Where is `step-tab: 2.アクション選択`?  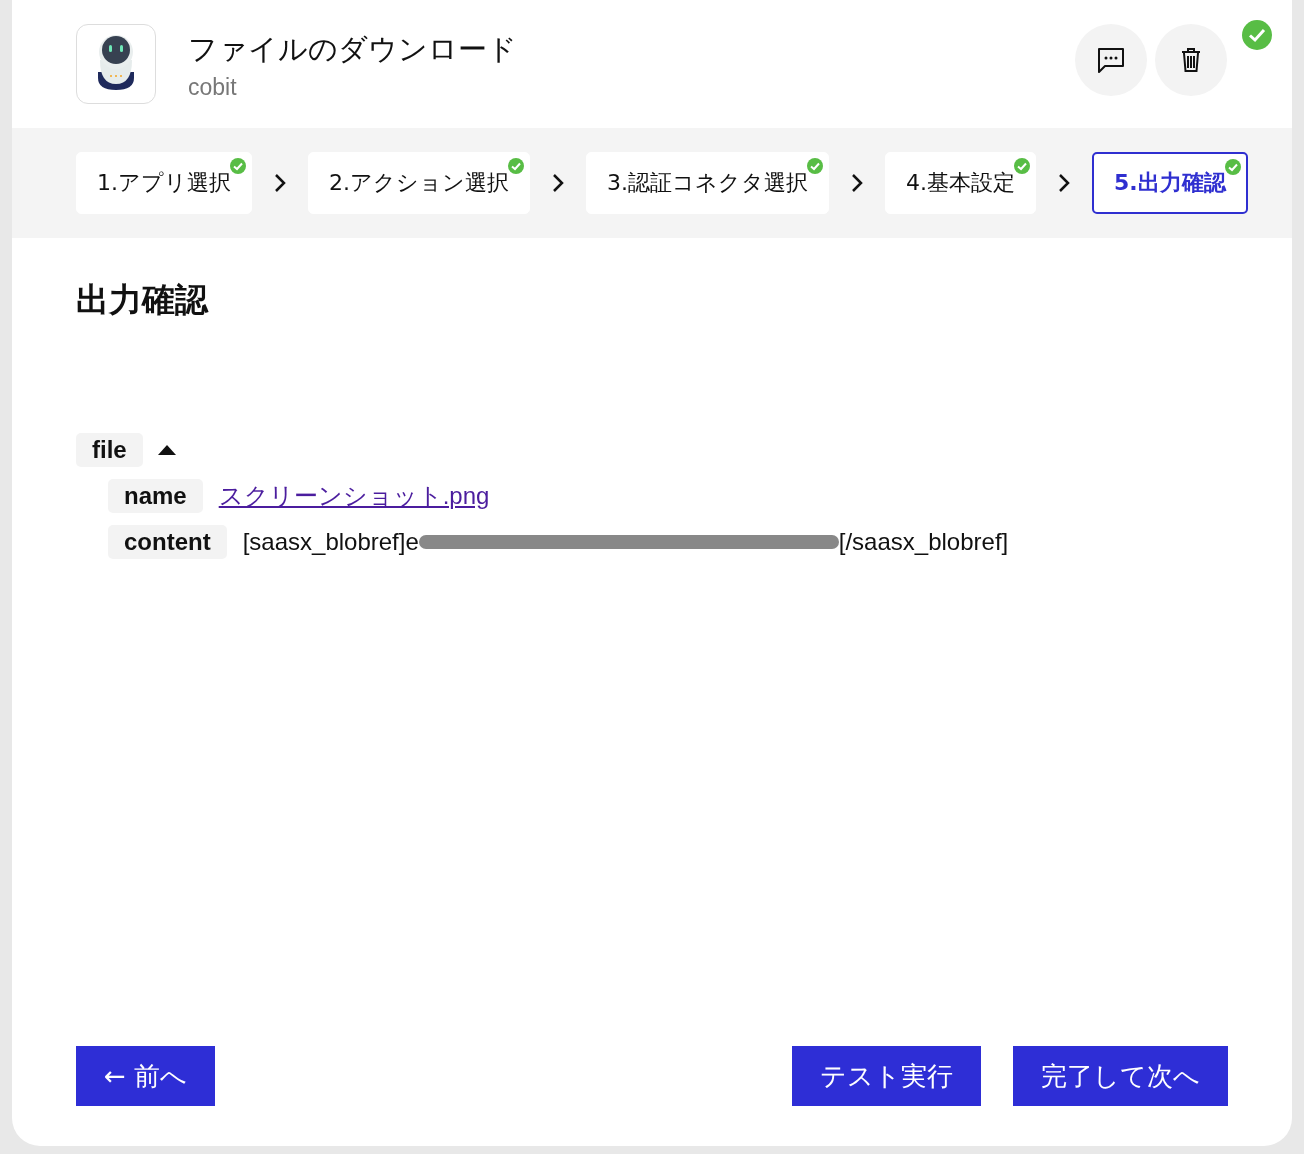
step-tab: 2.アクション選択 is located at coordinates (419, 183).